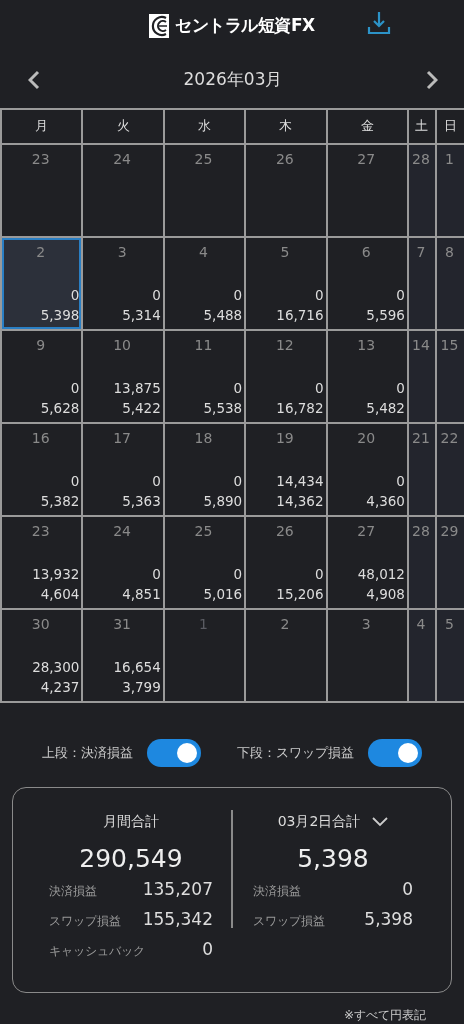 The width and height of the screenshot is (464, 1024). I want to click on day-cell: 8, so click(450, 283).